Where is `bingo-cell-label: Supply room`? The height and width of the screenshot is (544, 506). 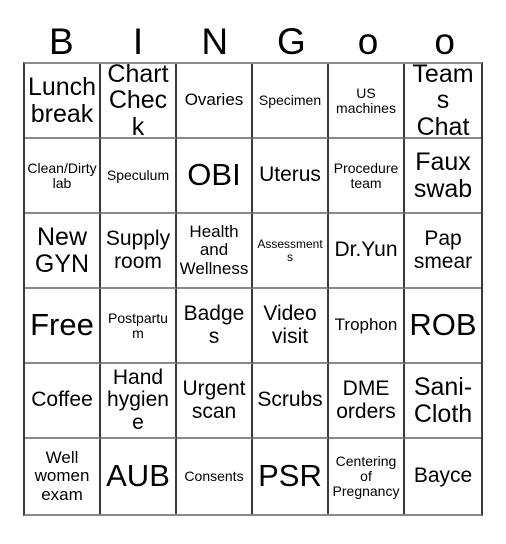 bingo-cell-label: Supply room is located at coordinates (138, 250).